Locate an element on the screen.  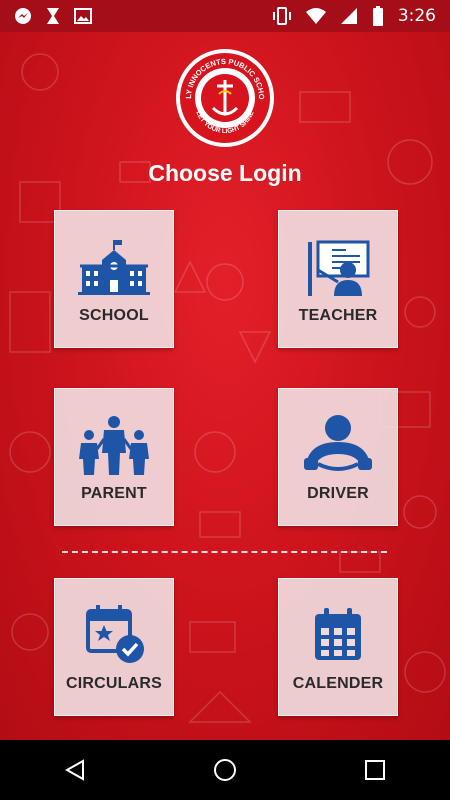
hourglass-icon is located at coordinates (53, 16).